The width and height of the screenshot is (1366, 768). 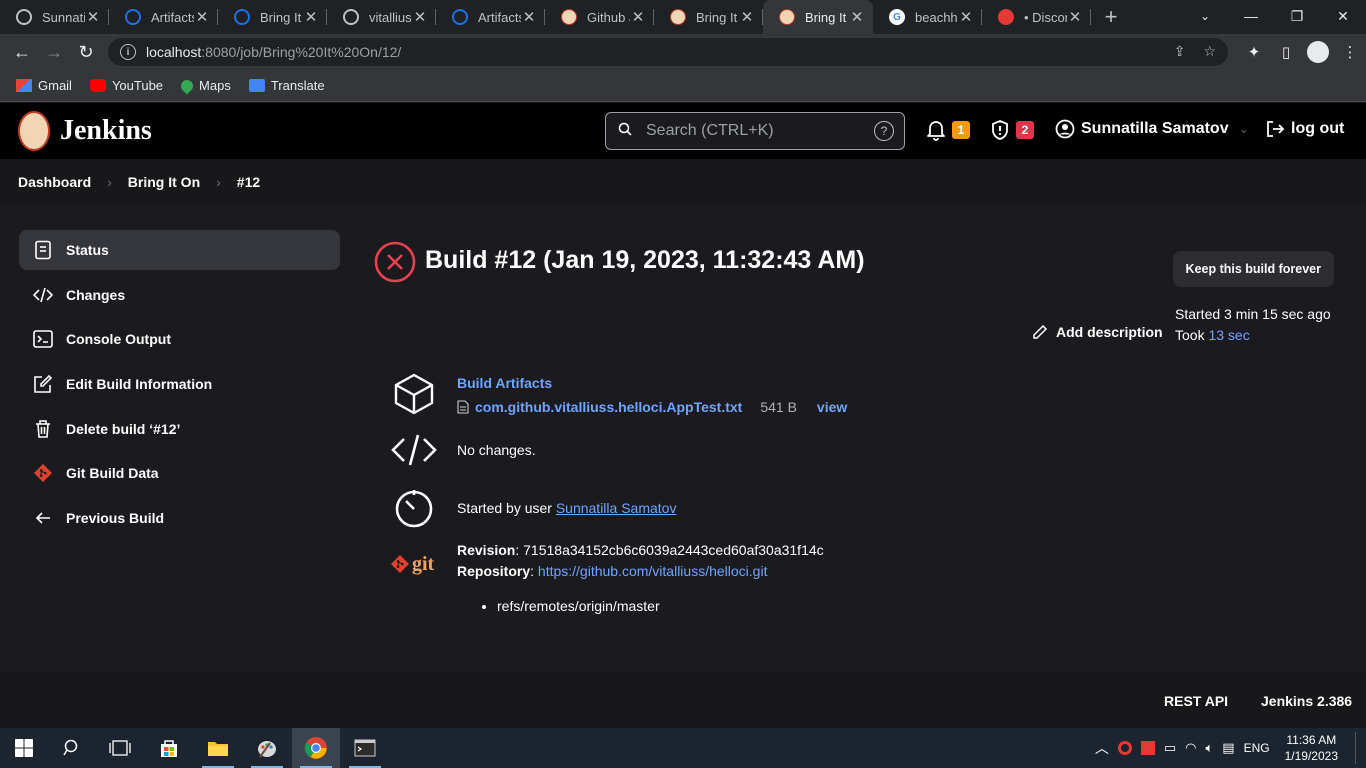 What do you see at coordinates (179, 473) in the screenshot?
I see `sidebar-item-git-build-data: Git Build Data` at bounding box center [179, 473].